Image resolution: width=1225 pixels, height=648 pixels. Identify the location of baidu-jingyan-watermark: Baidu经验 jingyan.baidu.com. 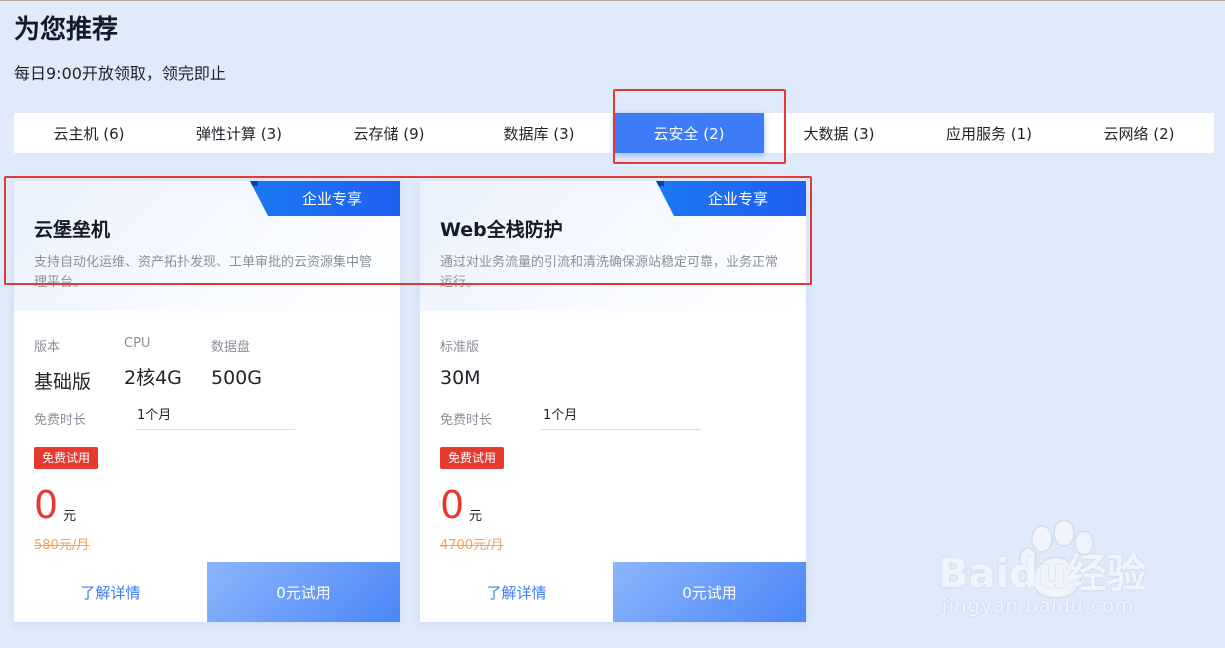
(1049, 571).